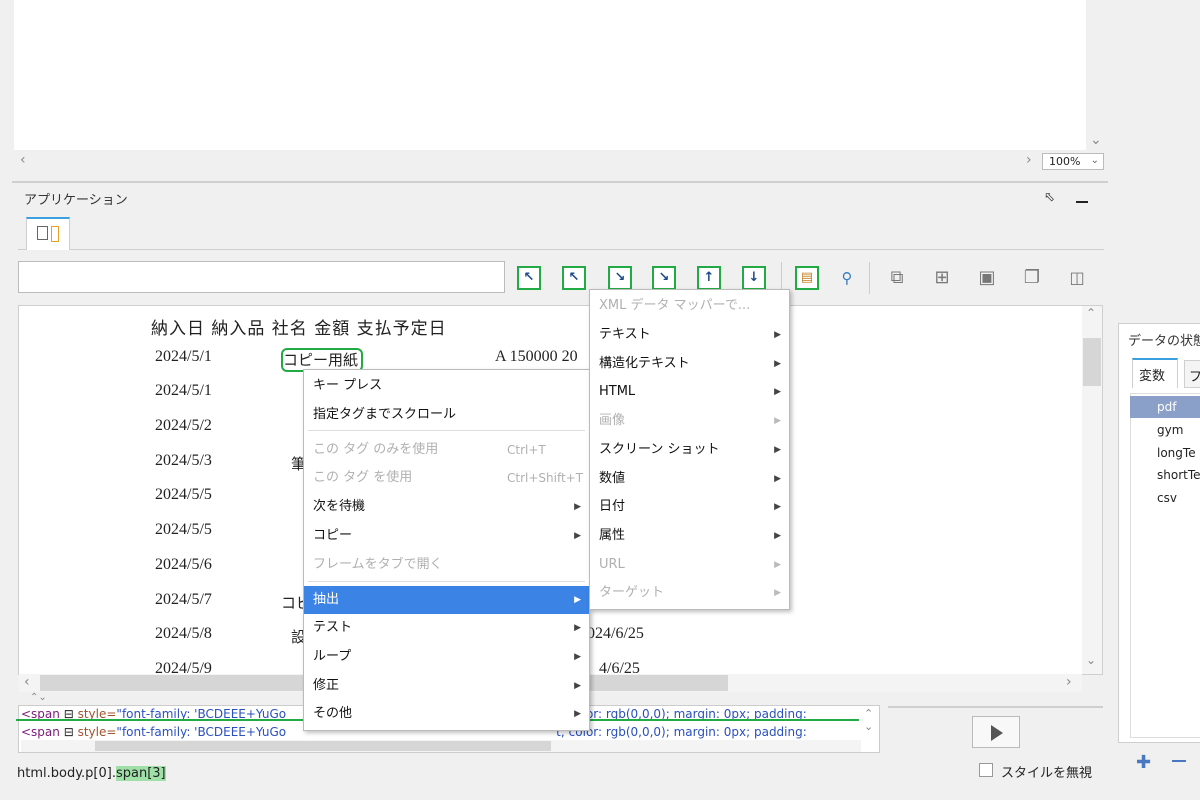  I want to click on row-date: 2024/5/9, so click(183, 667).